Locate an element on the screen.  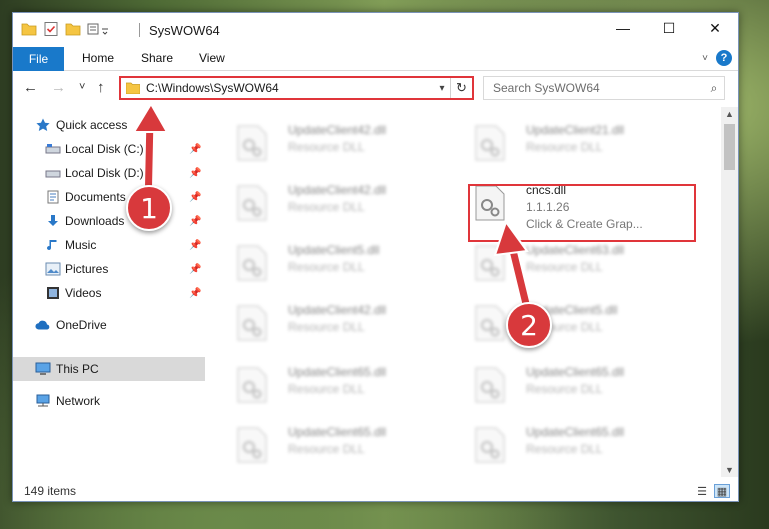
highlight-frame is located at coordinates (582, 213).